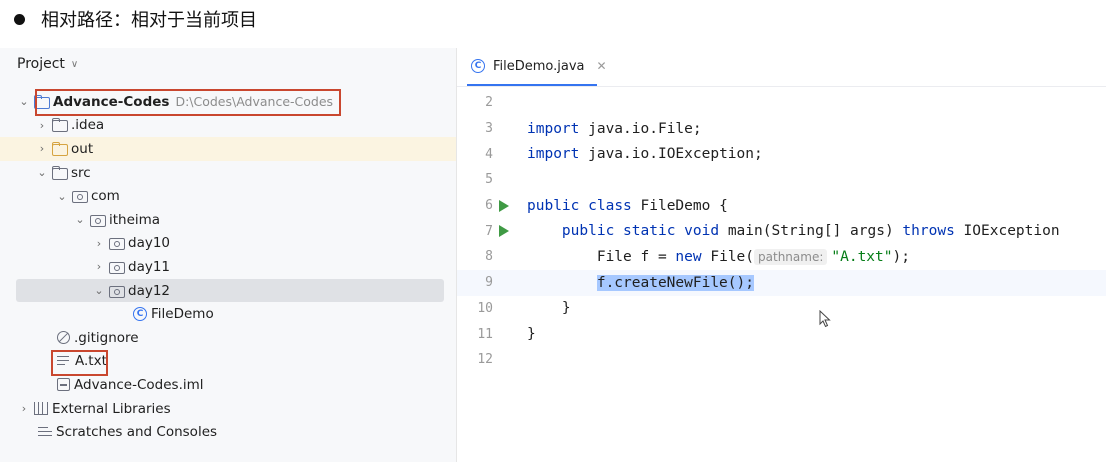 The width and height of the screenshot is (1106, 462). Describe the element at coordinates (485, 308) in the screenshot. I see `line-number: 10` at that location.